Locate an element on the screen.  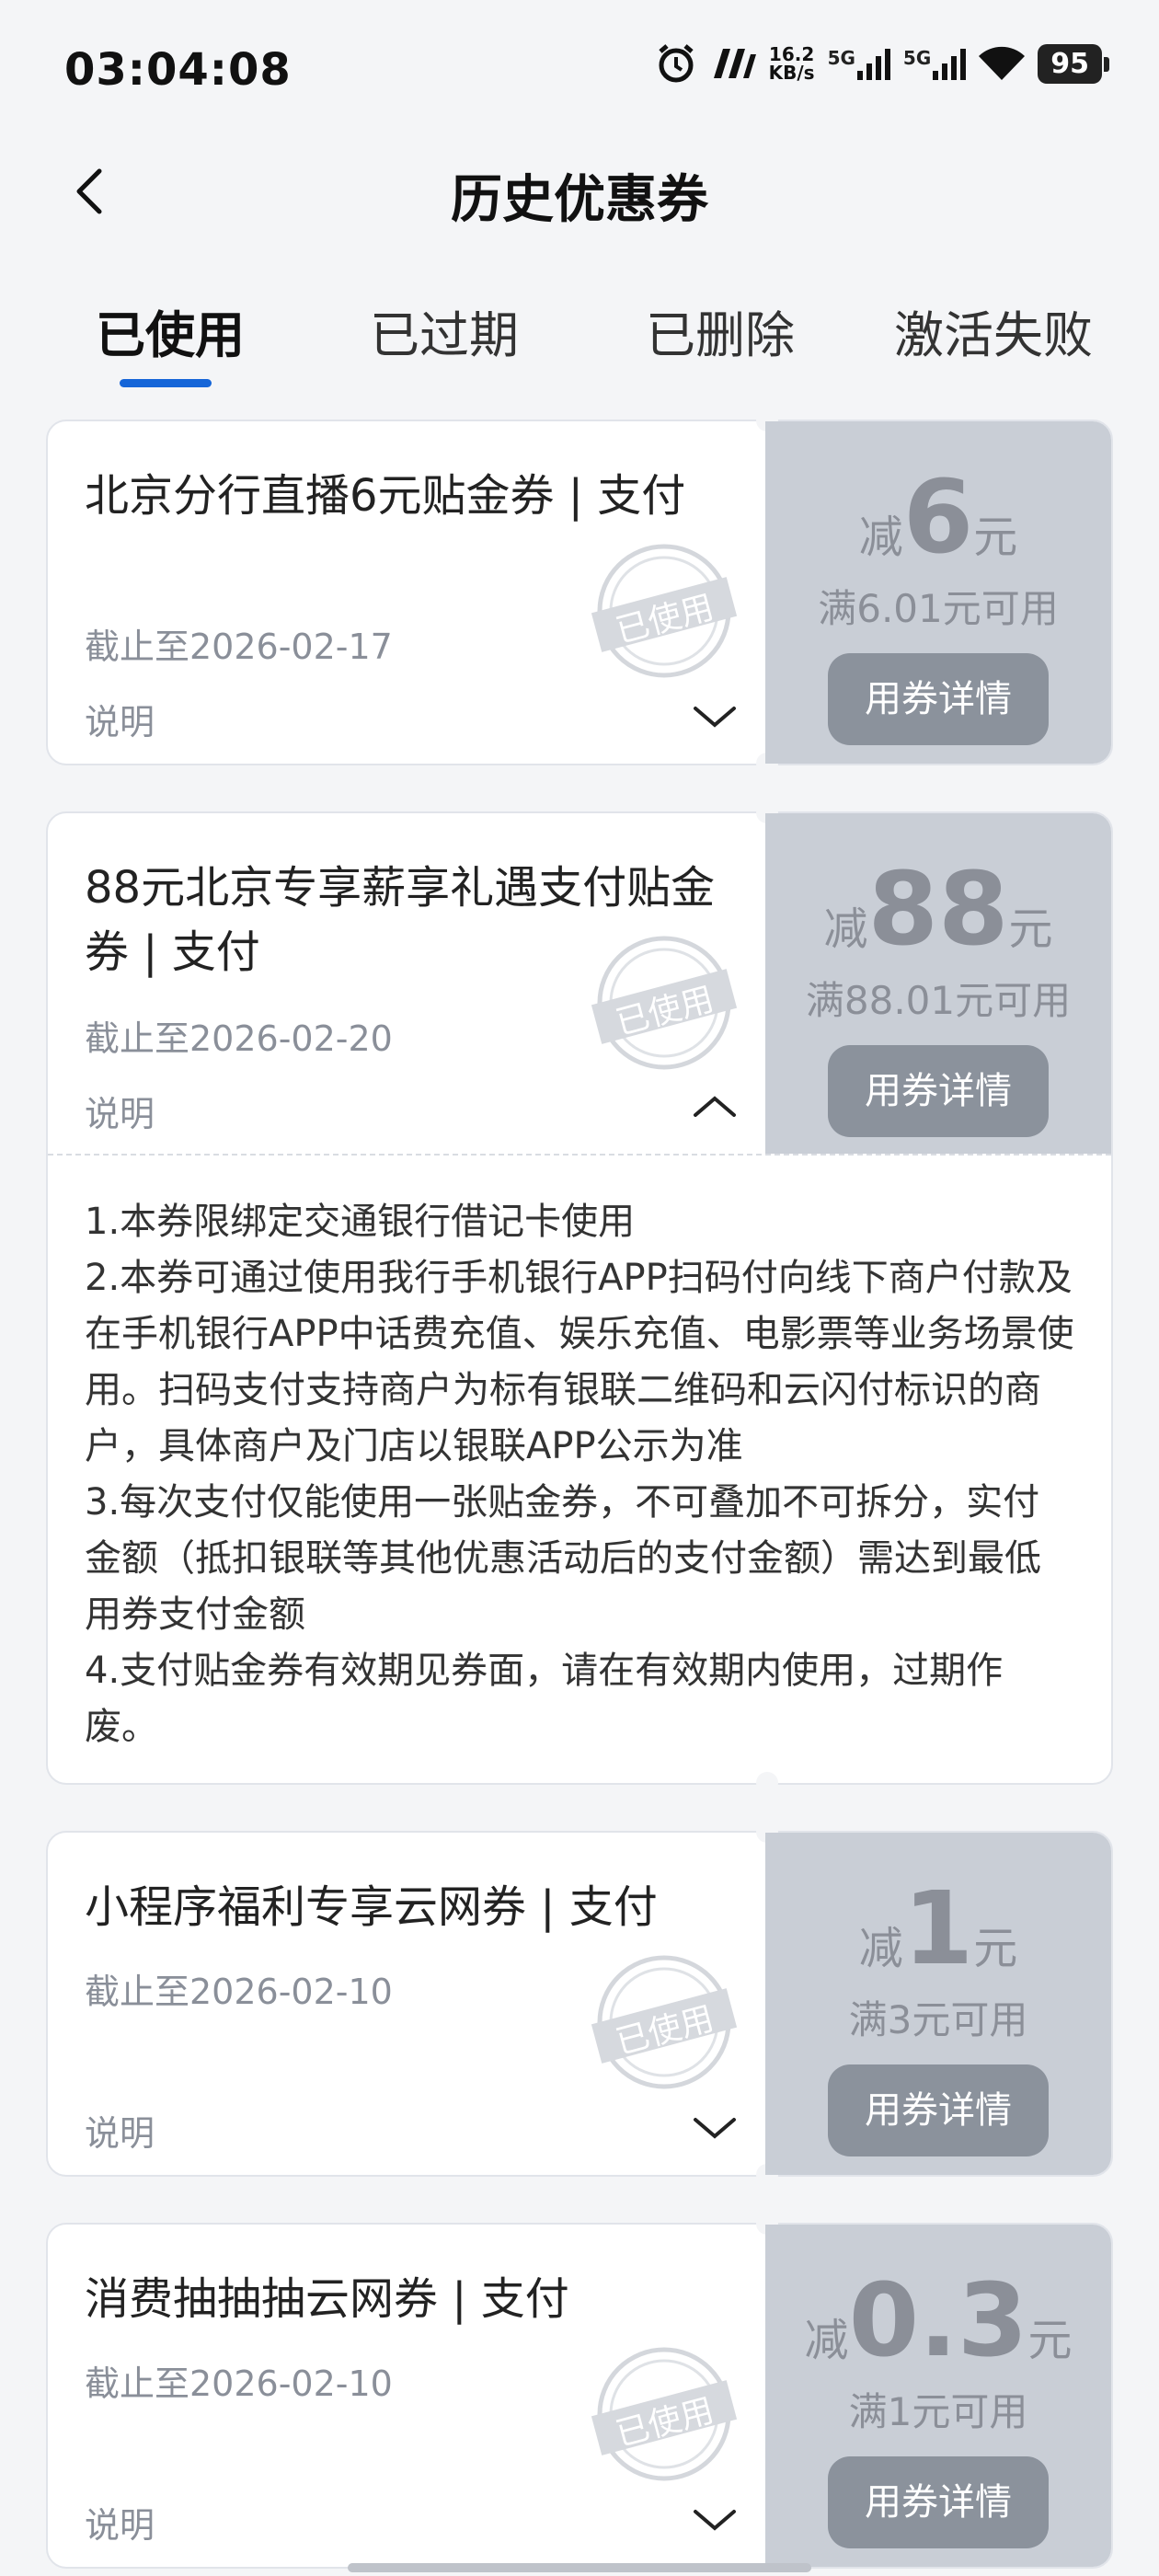
nav-bar: 历史优惠券 is located at coordinates (579, 193).